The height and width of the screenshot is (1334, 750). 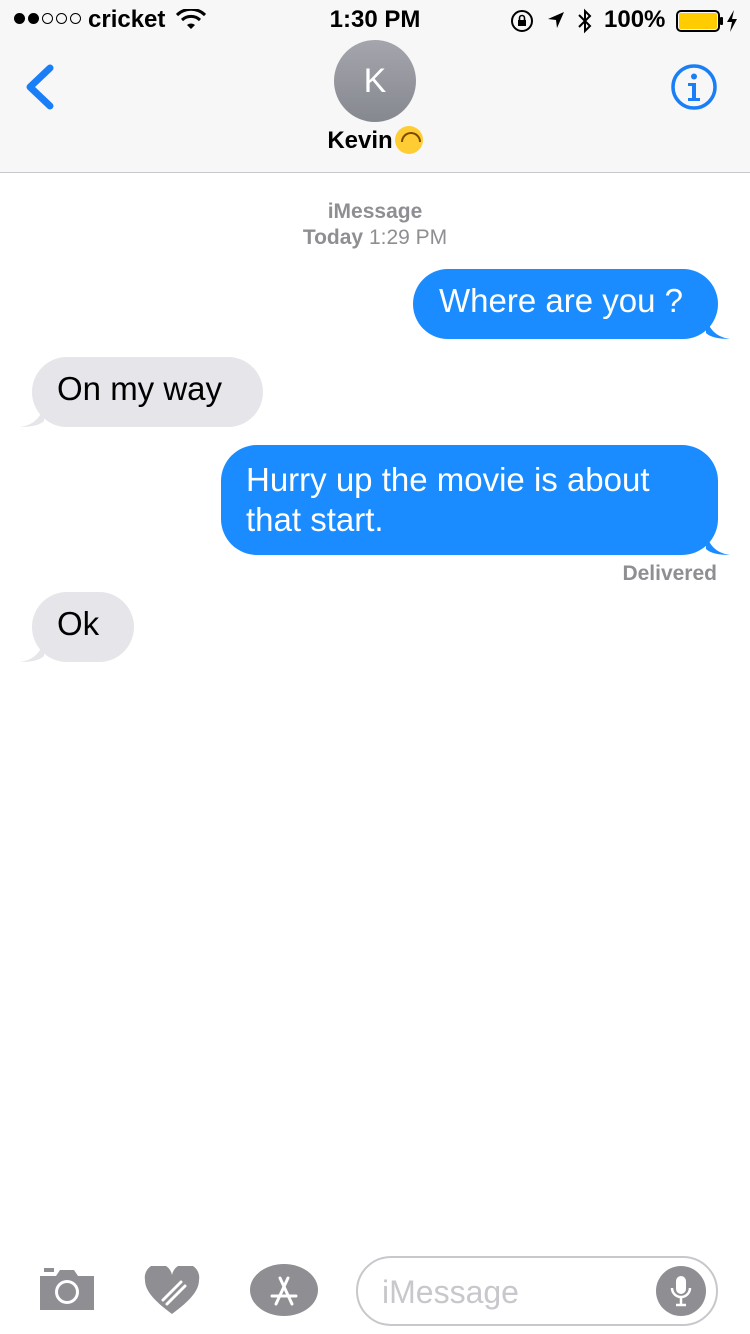 I want to click on outgoing-message-bubble: Hurry up the movie is about that start., so click(x=469, y=500).